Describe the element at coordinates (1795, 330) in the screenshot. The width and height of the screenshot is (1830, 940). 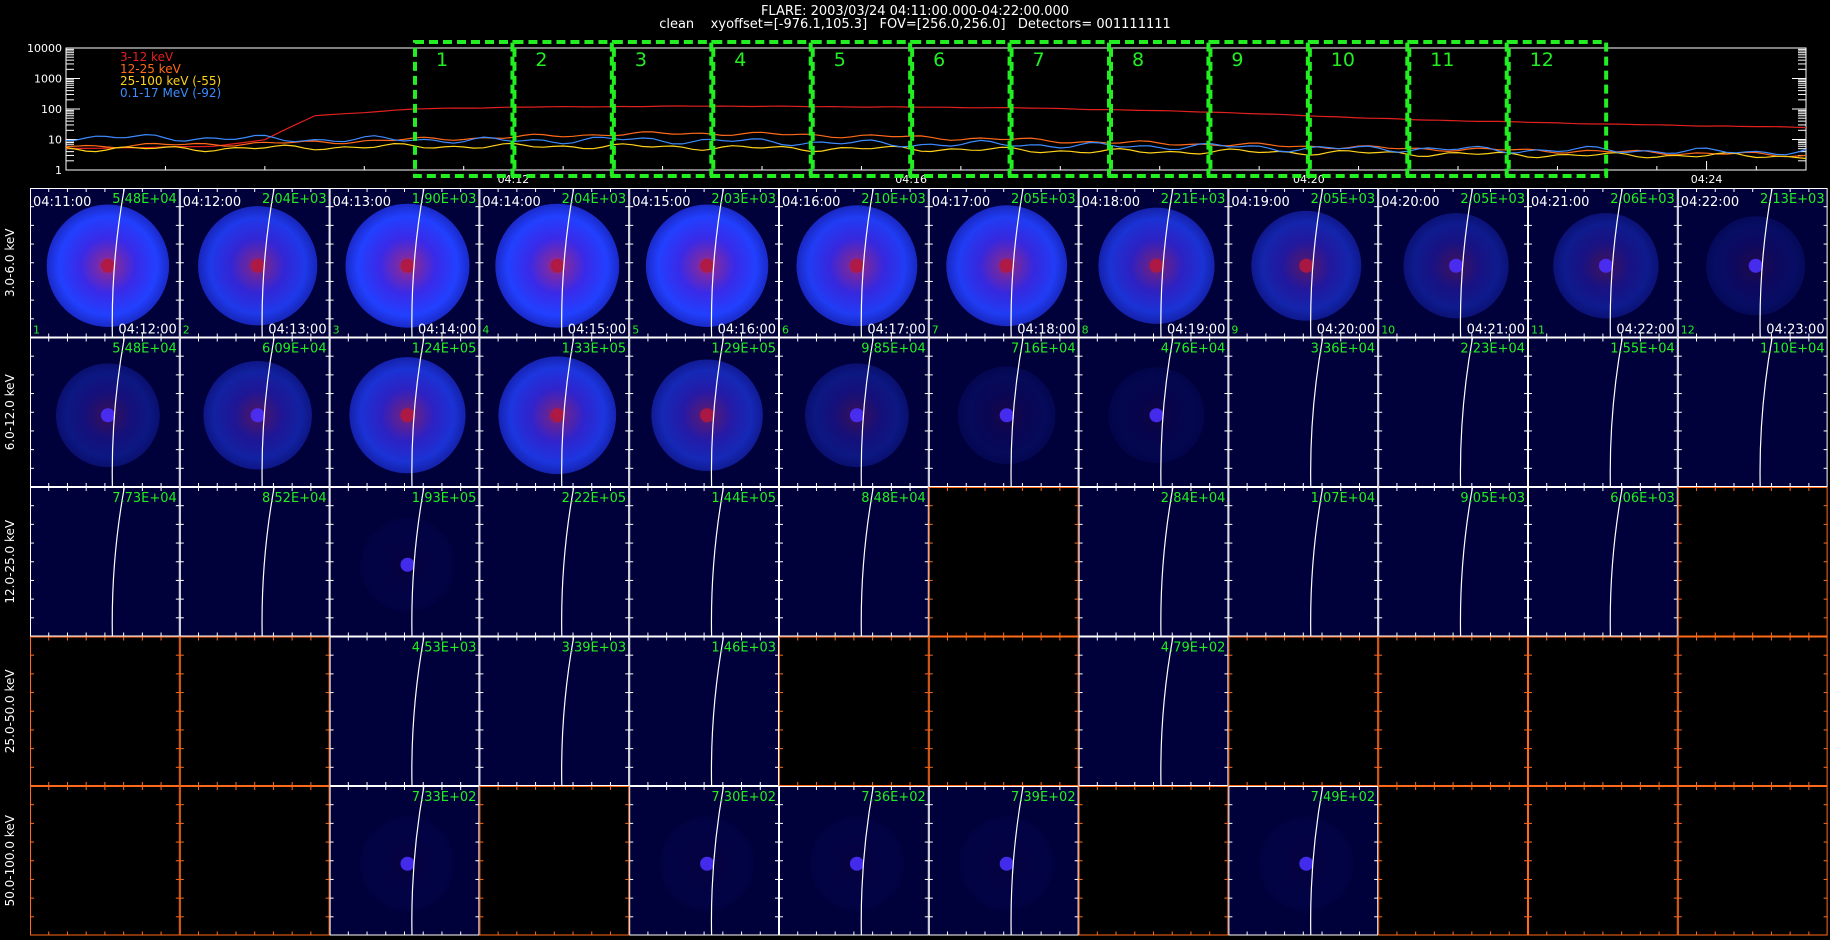
I see `end-time-label: 04:23:00` at that location.